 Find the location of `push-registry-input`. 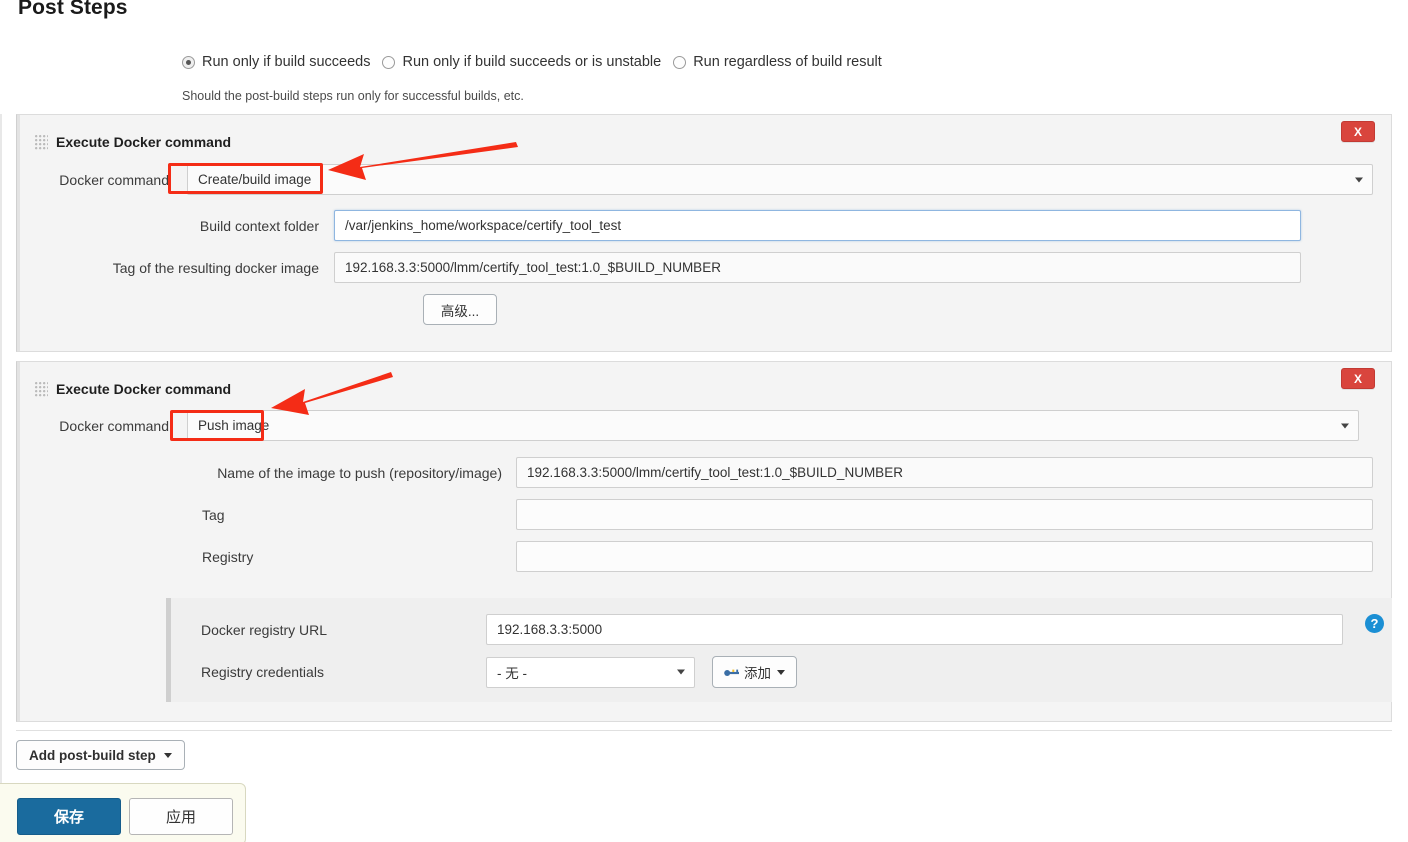

push-registry-input is located at coordinates (944, 556).